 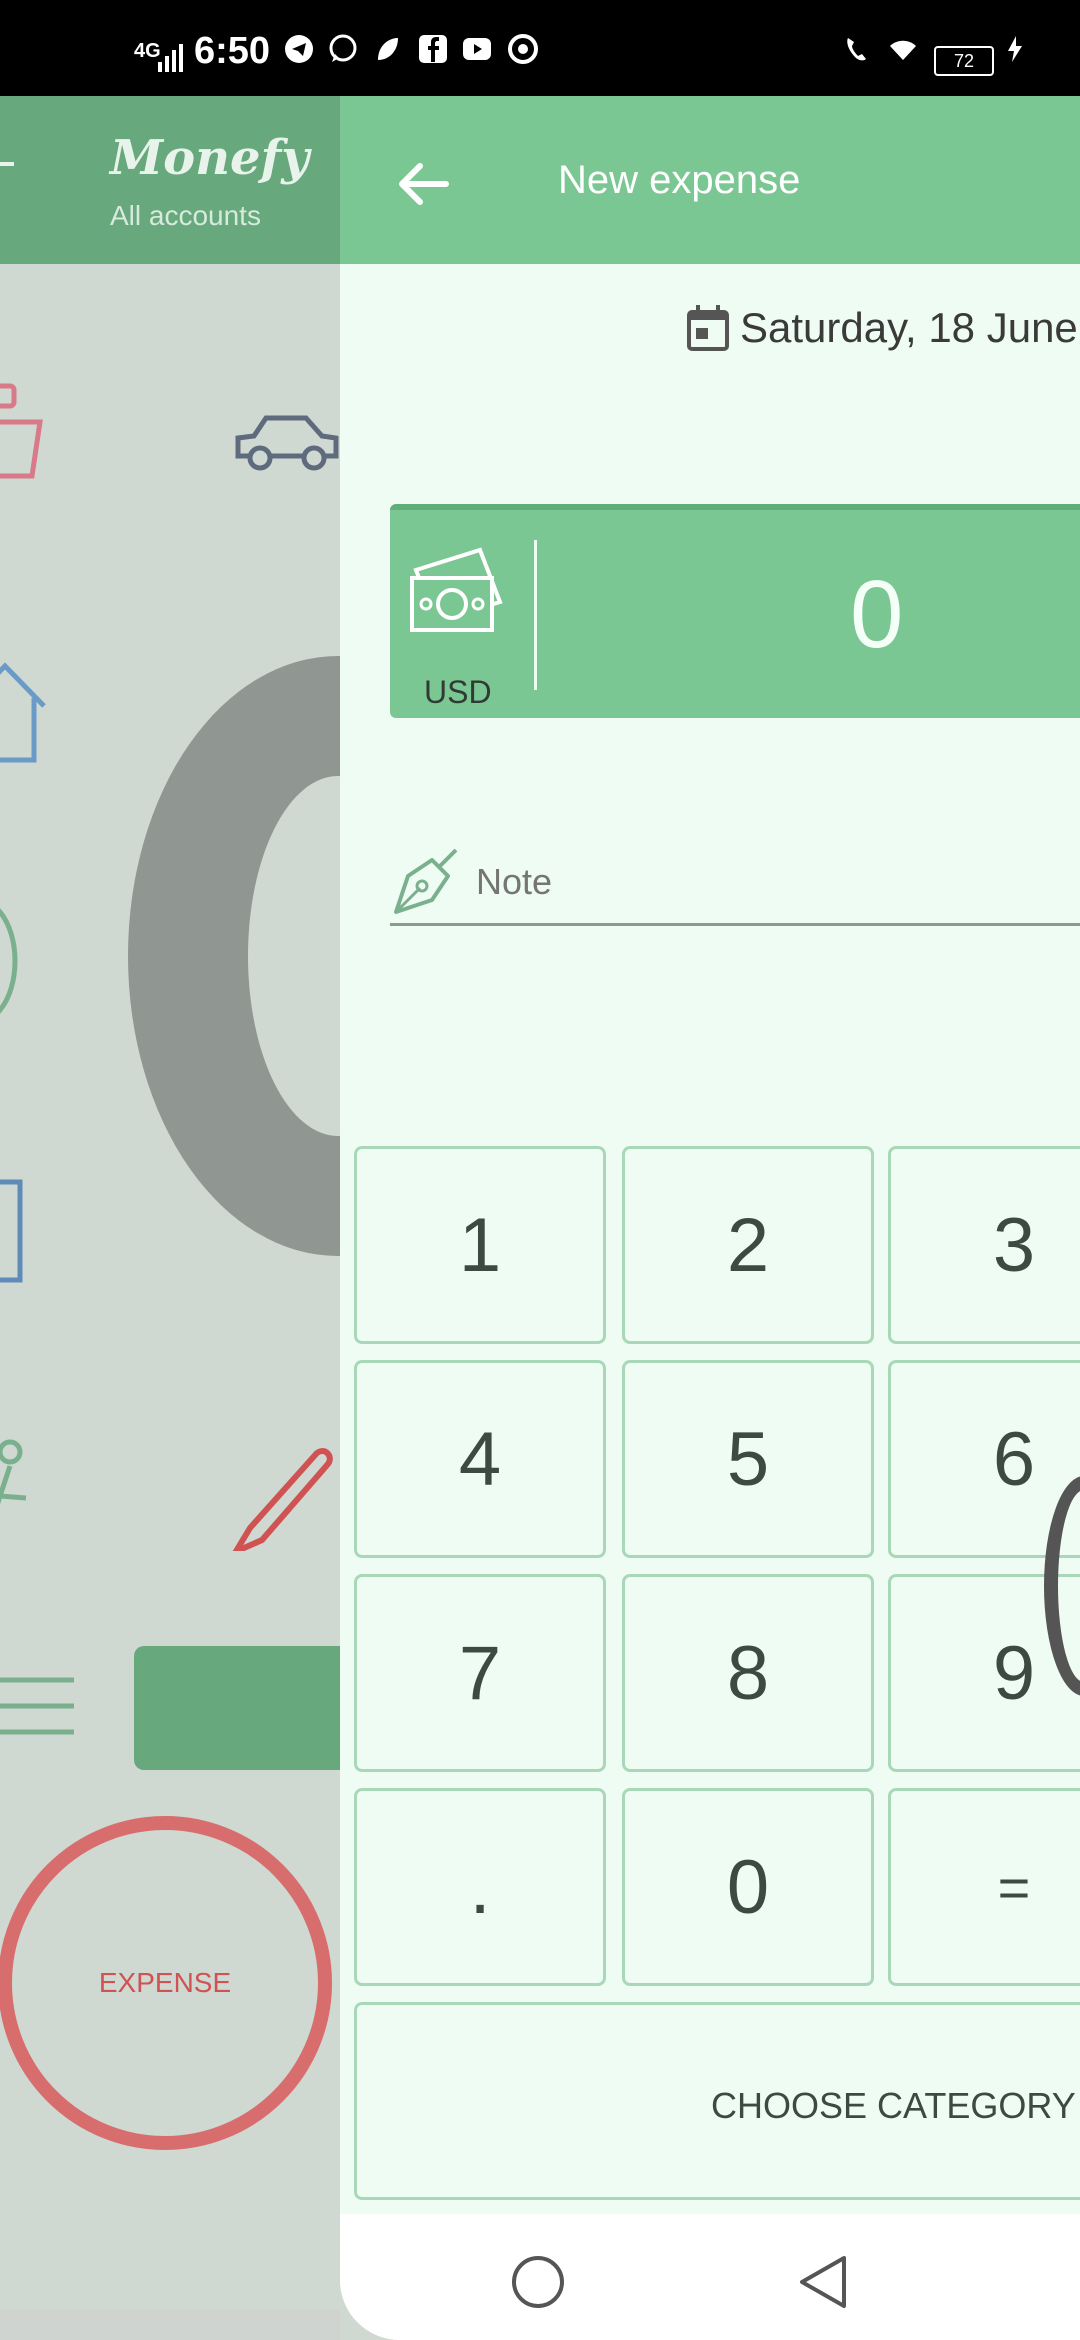 I want to click on background-nav-bar, so click(x=170, y=2325).